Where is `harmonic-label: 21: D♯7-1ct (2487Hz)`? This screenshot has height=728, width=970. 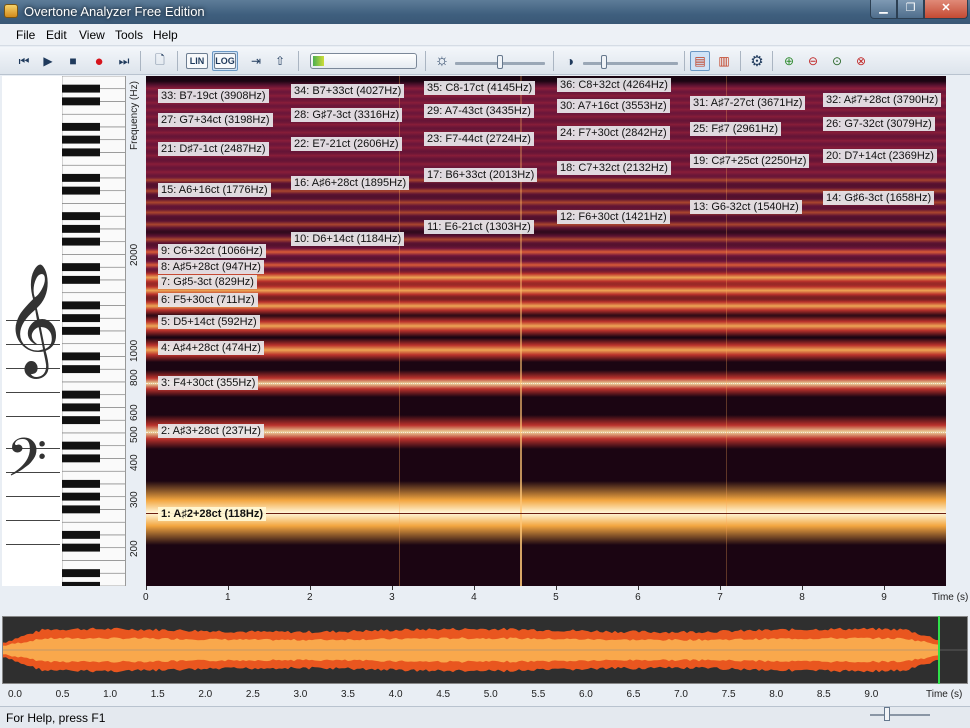
harmonic-label: 21: D♯7-1ct (2487Hz) is located at coordinates (213, 149).